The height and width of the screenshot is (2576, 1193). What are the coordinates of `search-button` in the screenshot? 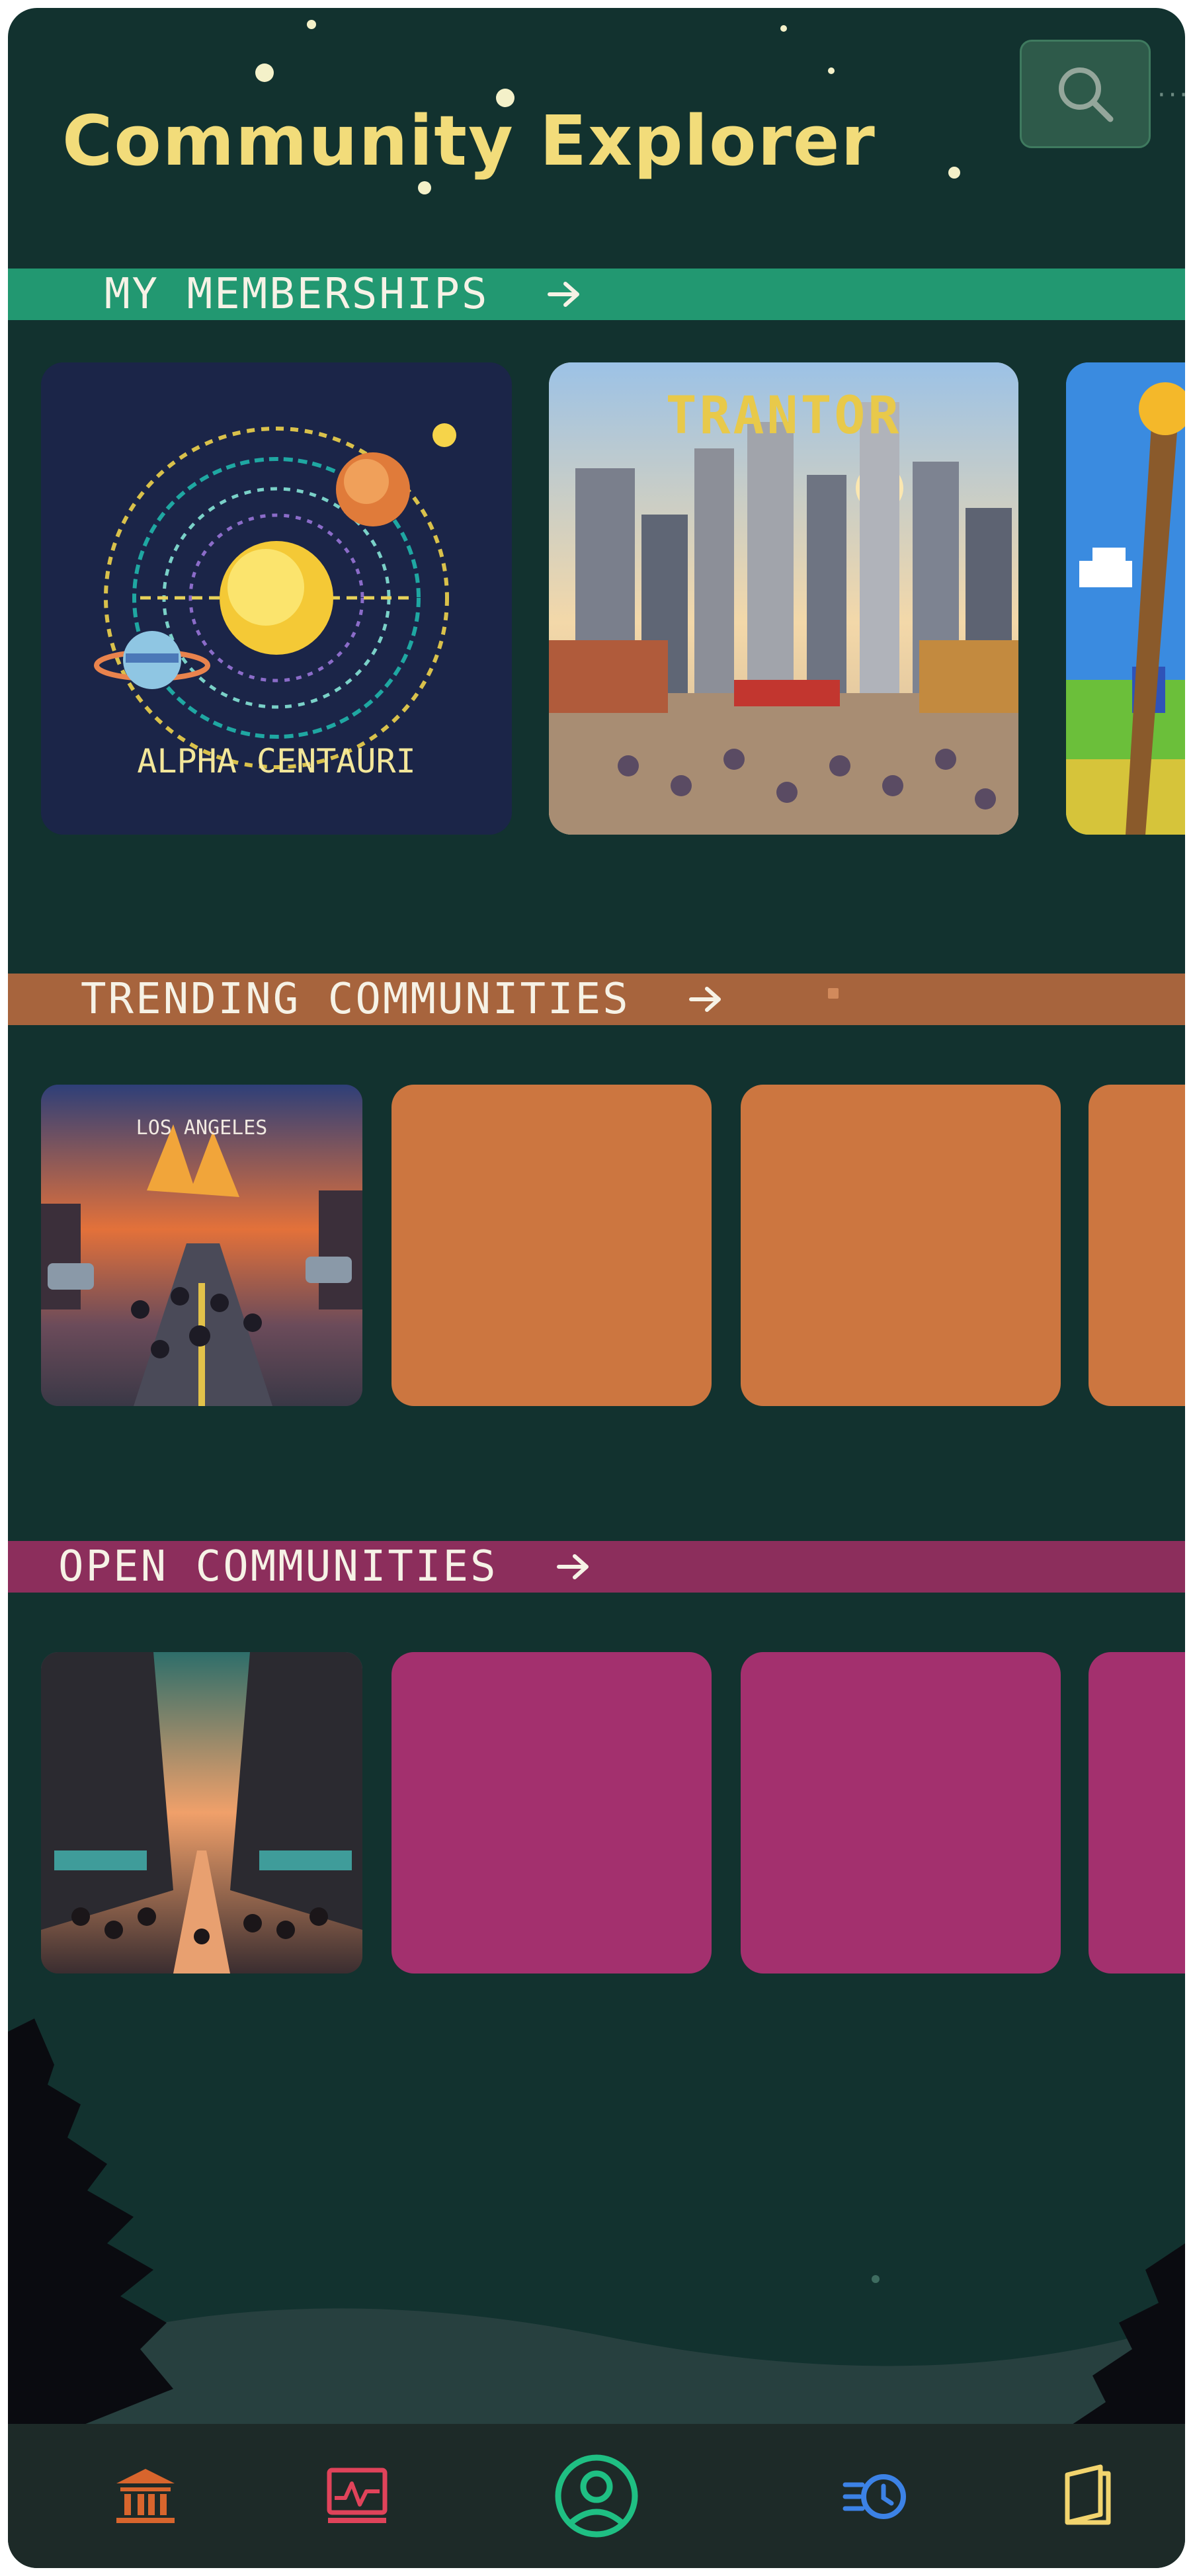 It's located at (1085, 94).